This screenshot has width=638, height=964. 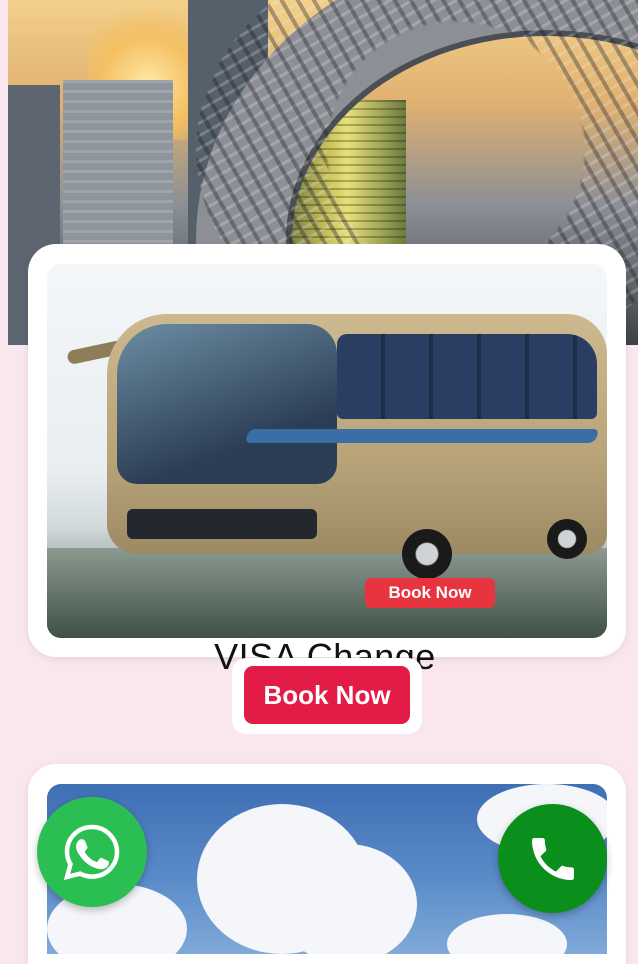 I want to click on book-button-wrapper: Book Now, so click(x=327, y=696).